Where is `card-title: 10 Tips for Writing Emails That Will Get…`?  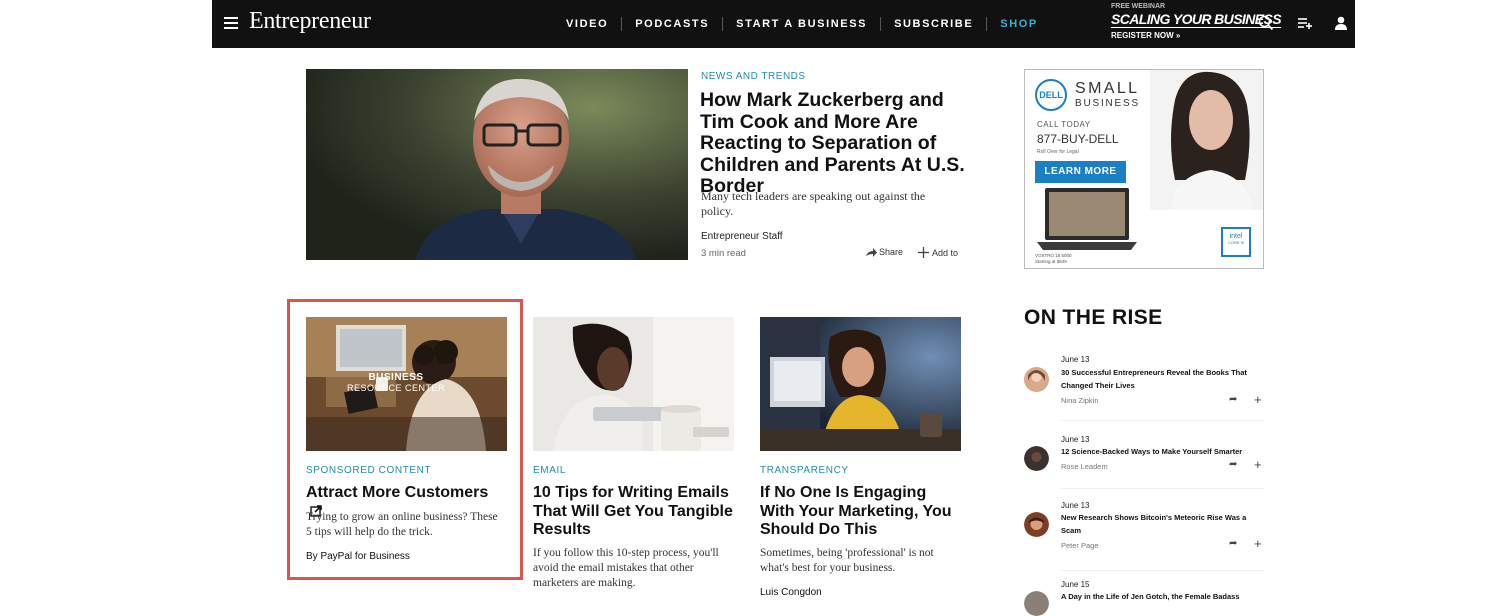 card-title: 10 Tips for Writing Emails That Will Get… is located at coordinates (633, 512).